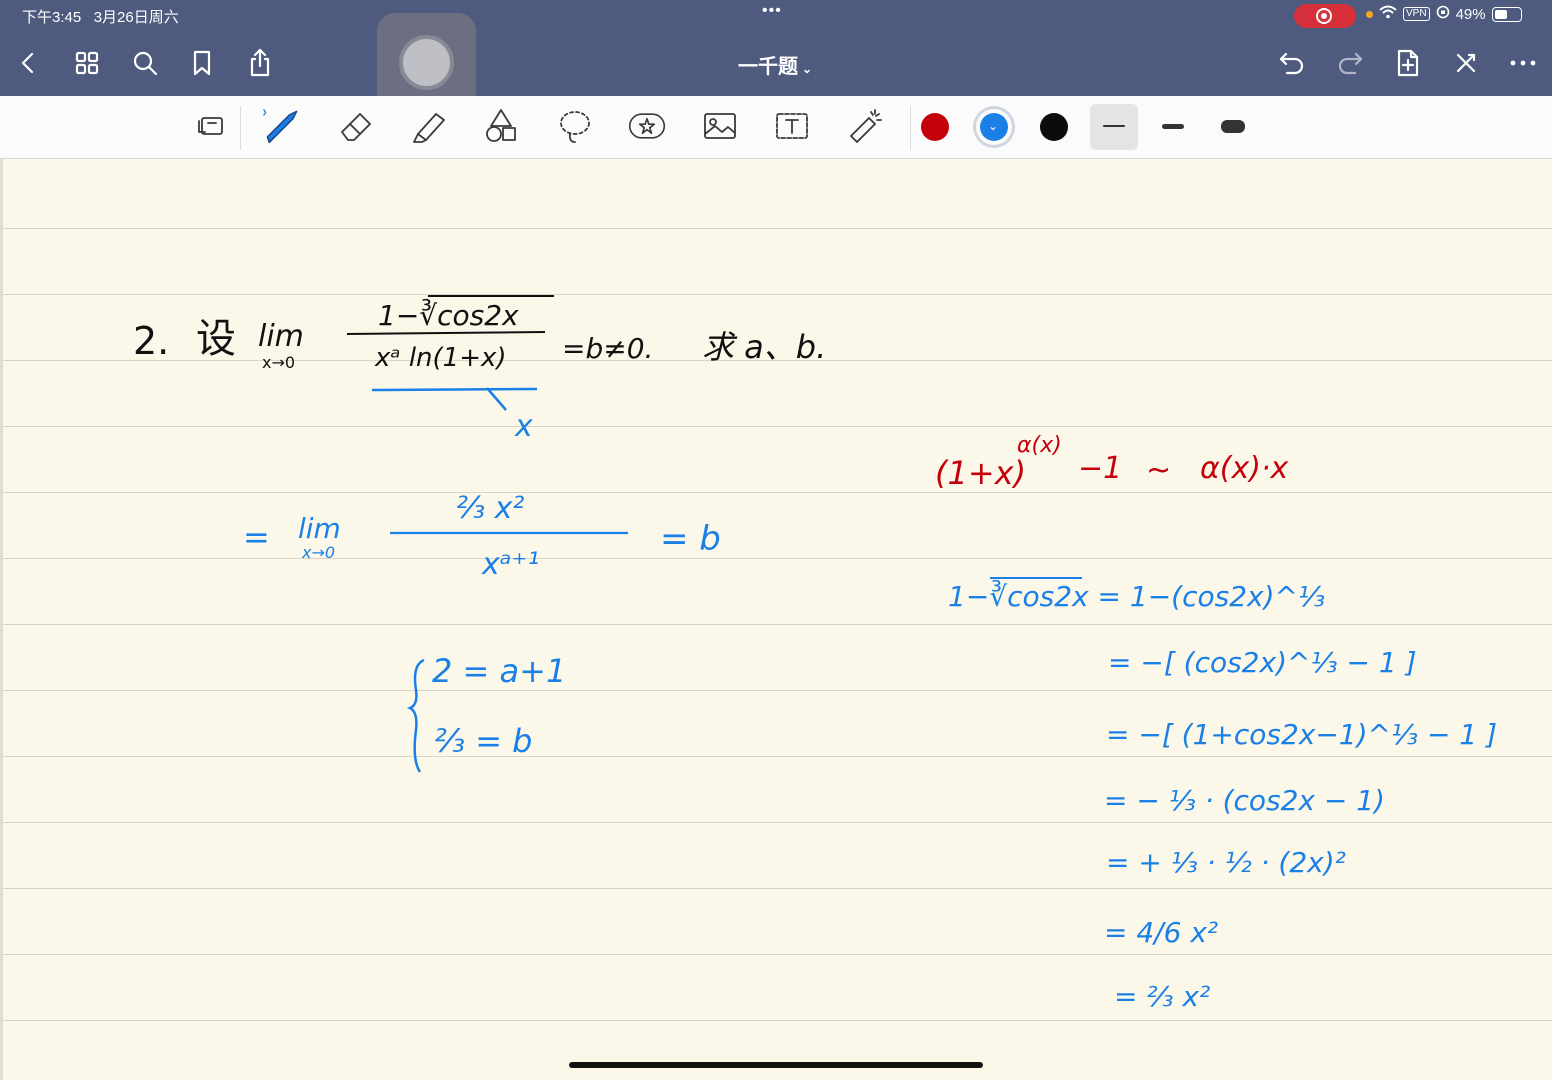 The width and height of the screenshot is (1552, 1080). What do you see at coordinates (690, 539) in the screenshot?
I see `step1-result: = b` at bounding box center [690, 539].